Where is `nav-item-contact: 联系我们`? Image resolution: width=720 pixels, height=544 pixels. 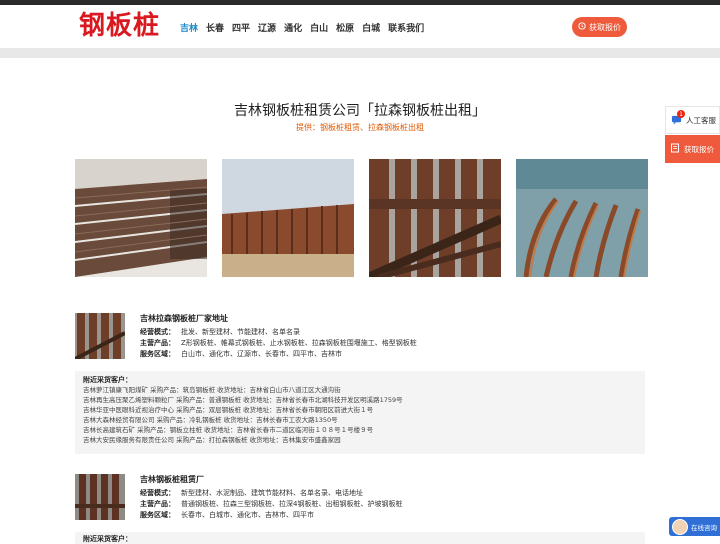 nav-item-contact: 联系我们 is located at coordinates (406, 27).